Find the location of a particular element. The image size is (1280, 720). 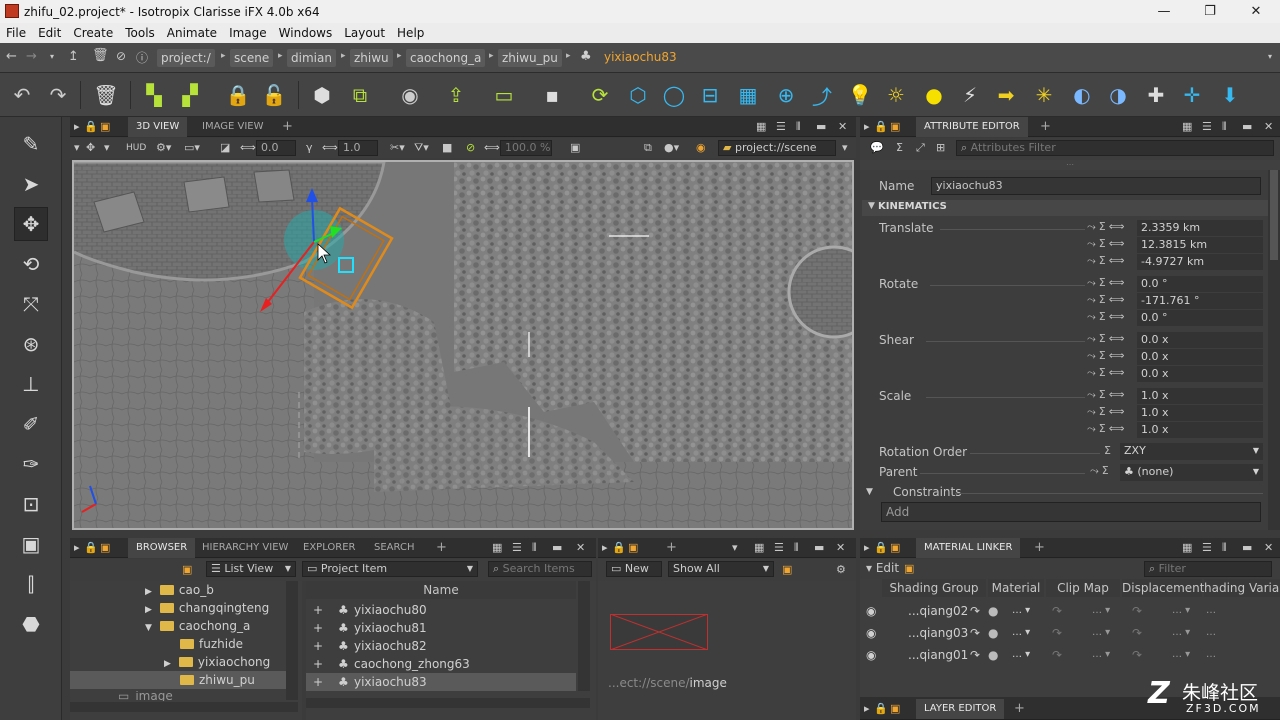

translate-z-field: -4.9727 km is located at coordinates (1200, 262).